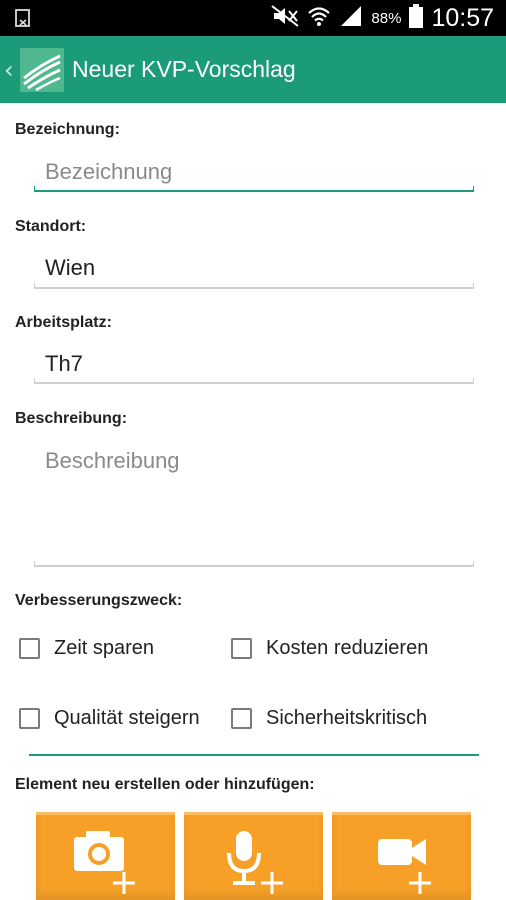 This screenshot has height=900, width=506. What do you see at coordinates (319, 18) in the screenshot?
I see `wifi-icon` at bounding box center [319, 18].